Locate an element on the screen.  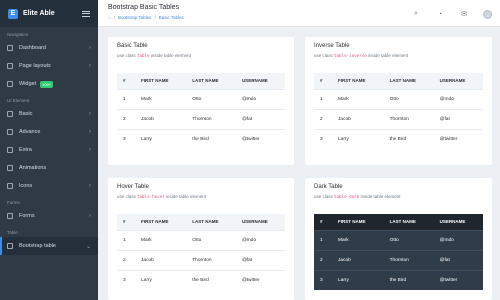
dashboard-icon is located at coordinates (10, 48).